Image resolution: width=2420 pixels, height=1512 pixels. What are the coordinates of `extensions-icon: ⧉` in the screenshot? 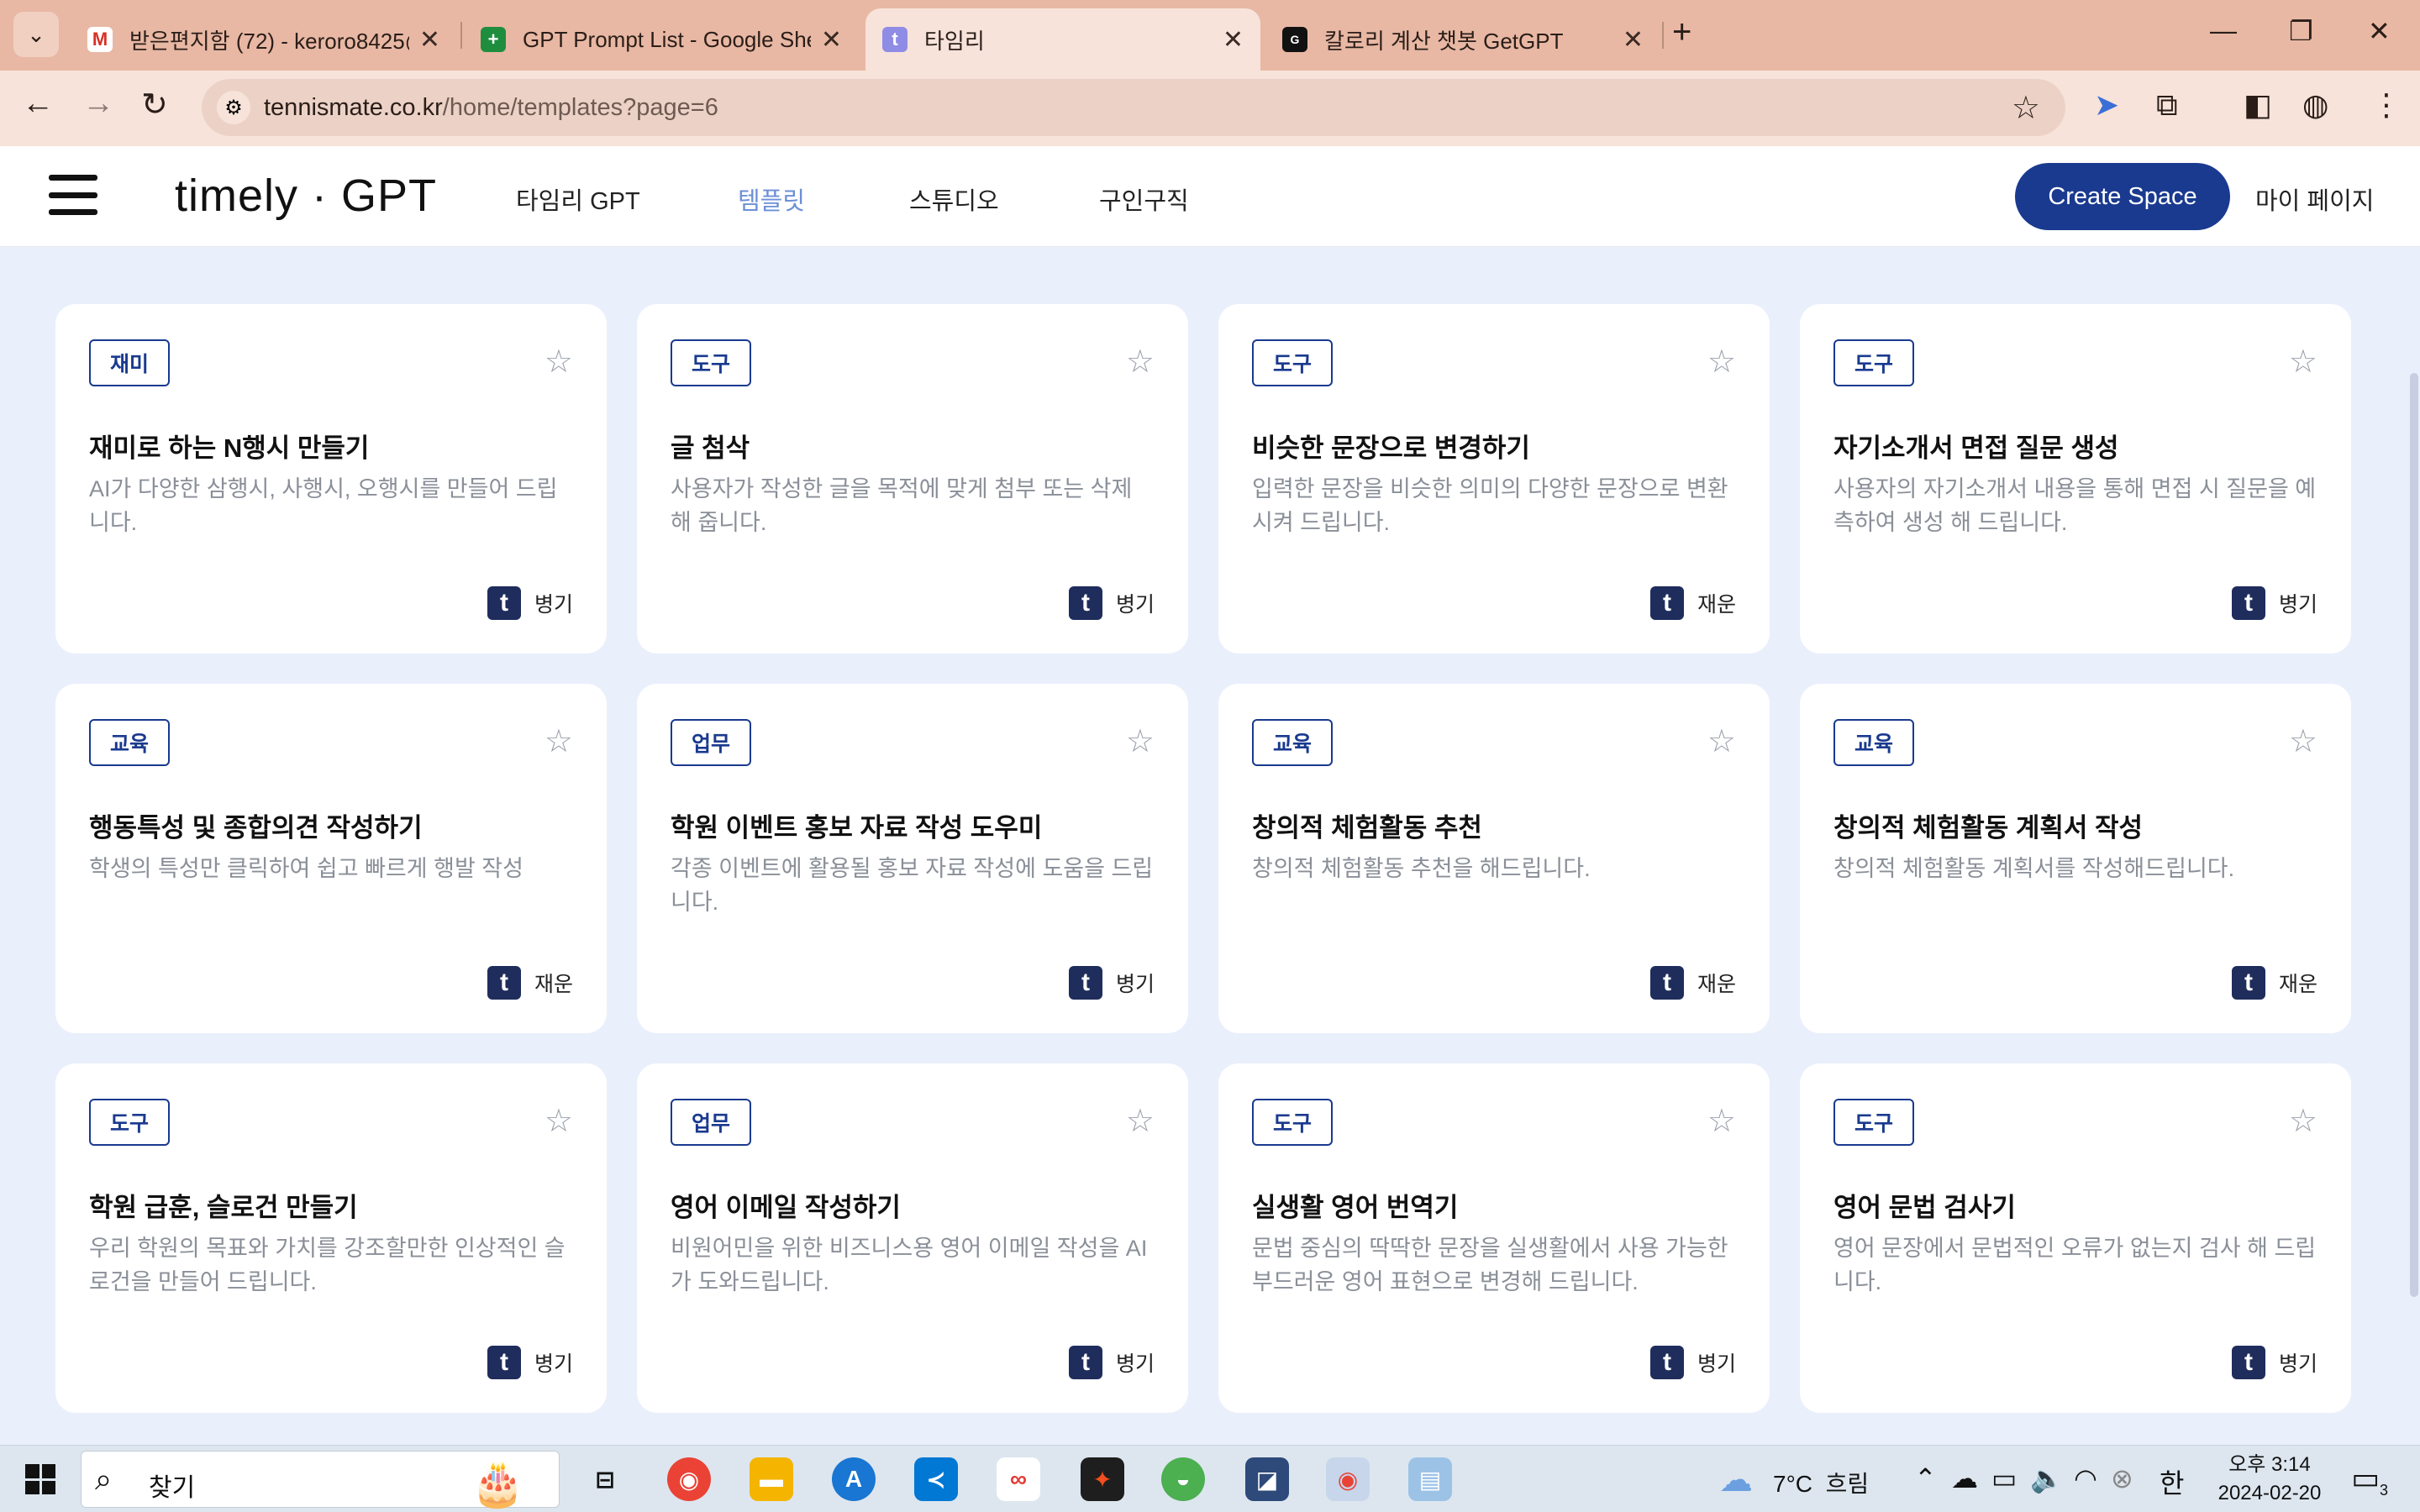 It's located at (2167, 105).